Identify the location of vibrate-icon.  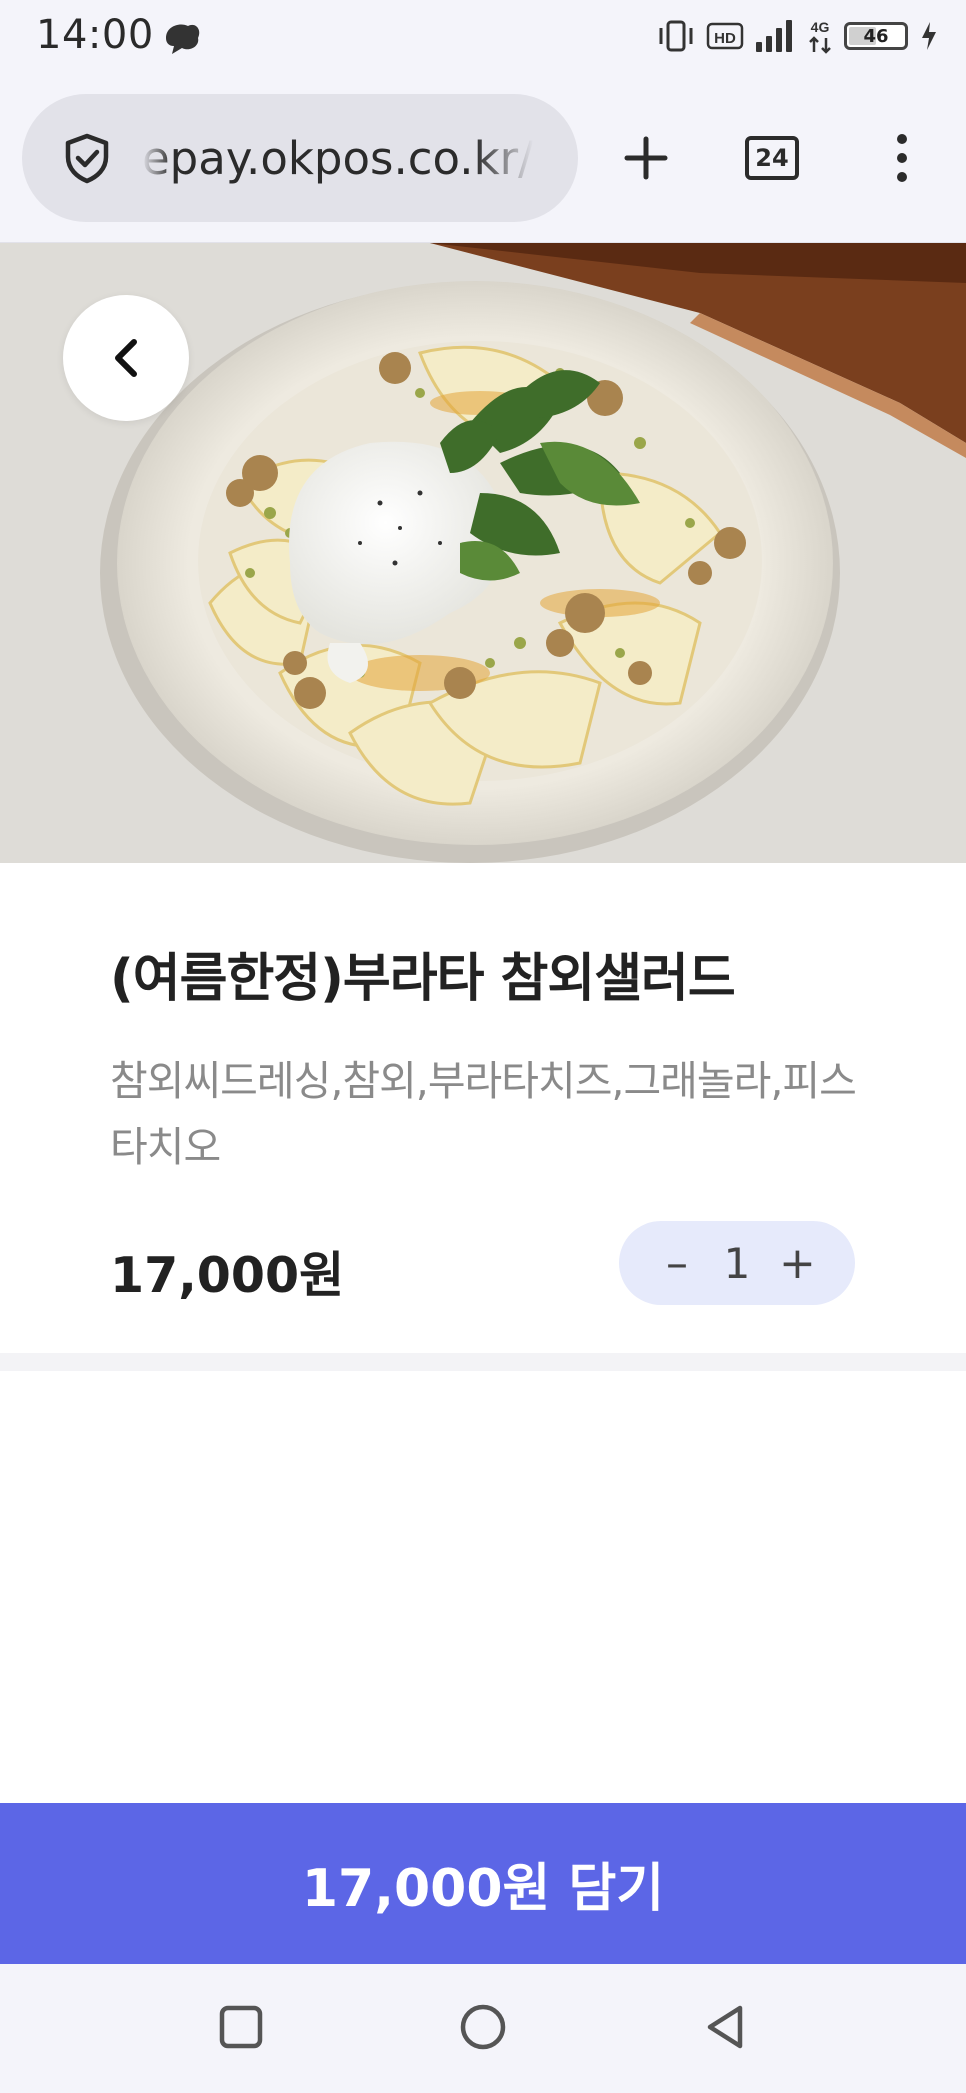
(676, 36).